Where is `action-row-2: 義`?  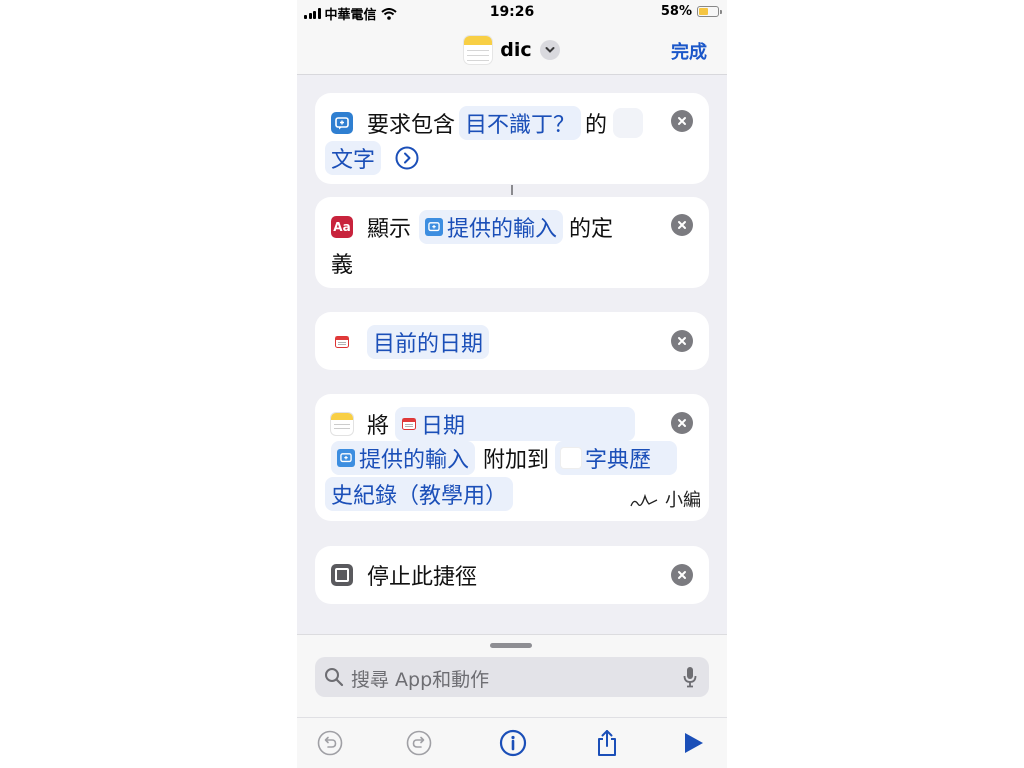
action-row-2: 義 is located at coordinates (342, 263).